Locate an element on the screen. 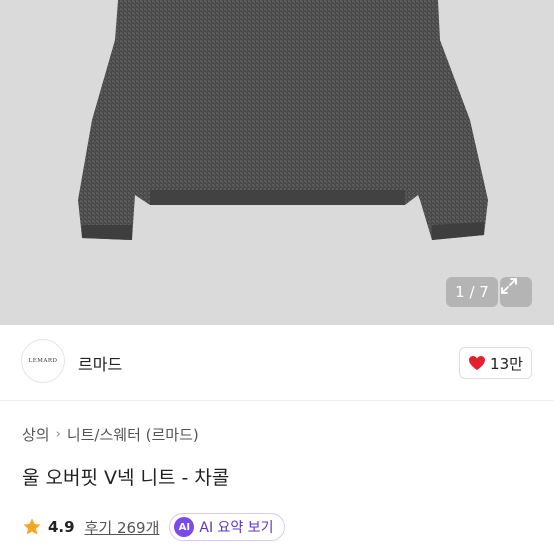 The image size is (554, 554). image-counter: 1 / 7 is located at coordinates (472, 292).